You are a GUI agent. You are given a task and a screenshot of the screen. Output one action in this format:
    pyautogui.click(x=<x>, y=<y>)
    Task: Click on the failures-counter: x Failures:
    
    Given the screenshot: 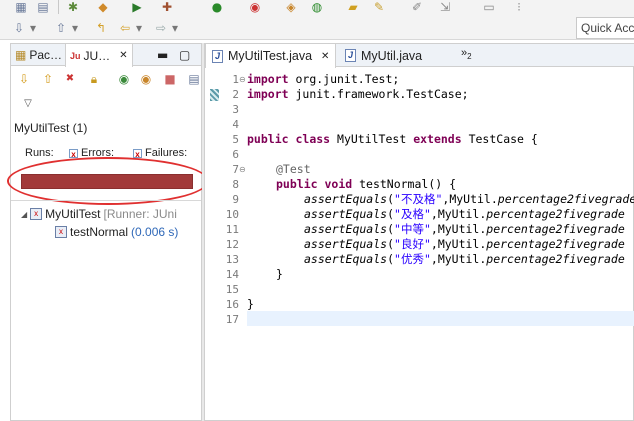 What is the action you would take?
    pyautogui.click(x=160, y=153)
    